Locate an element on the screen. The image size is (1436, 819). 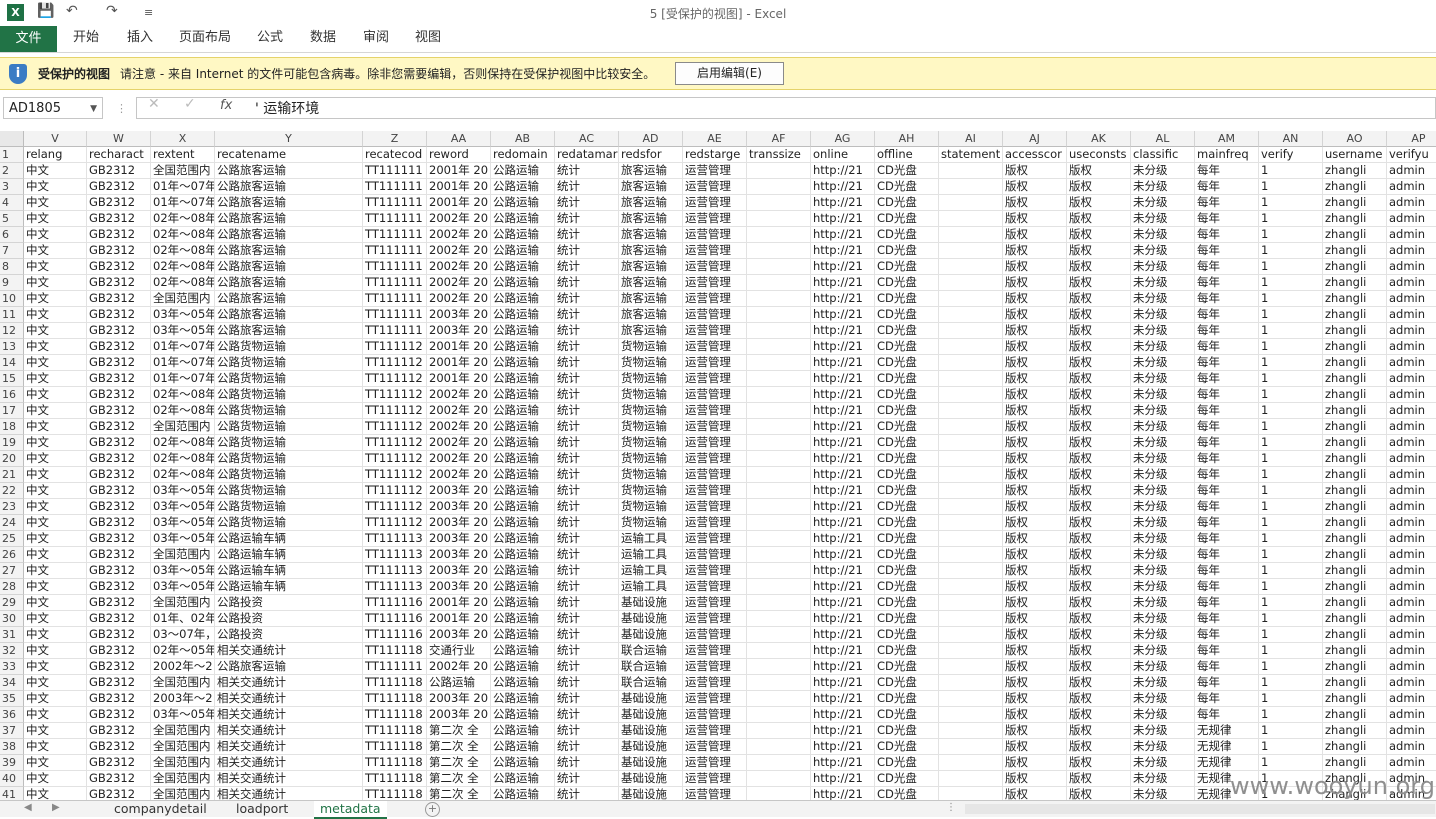
table-cell: TT111113 is located at coordinates (395, 587).